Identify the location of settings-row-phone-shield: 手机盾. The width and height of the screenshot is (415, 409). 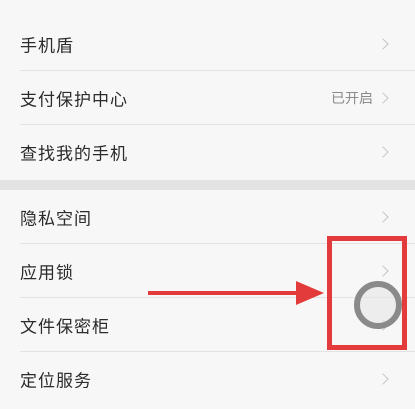
(207, 44).